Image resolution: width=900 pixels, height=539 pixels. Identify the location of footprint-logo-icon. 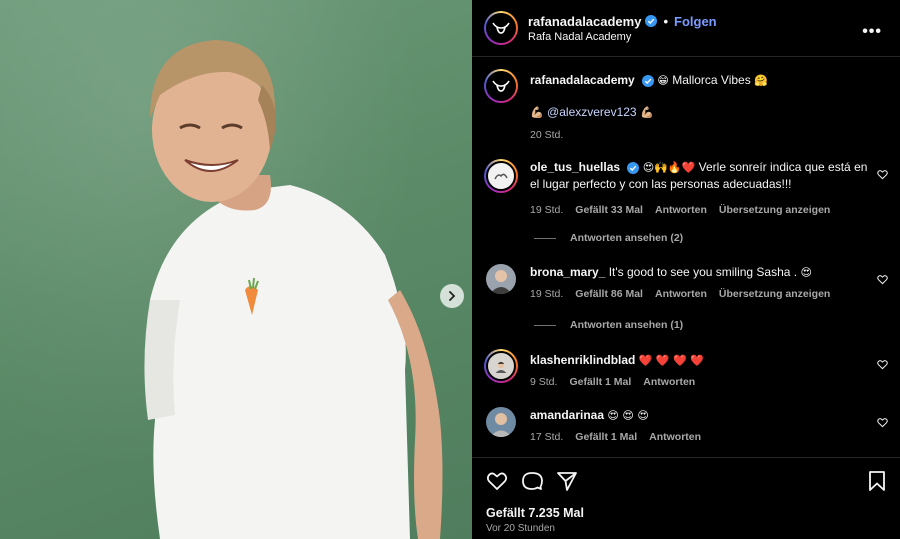
(501, 176).